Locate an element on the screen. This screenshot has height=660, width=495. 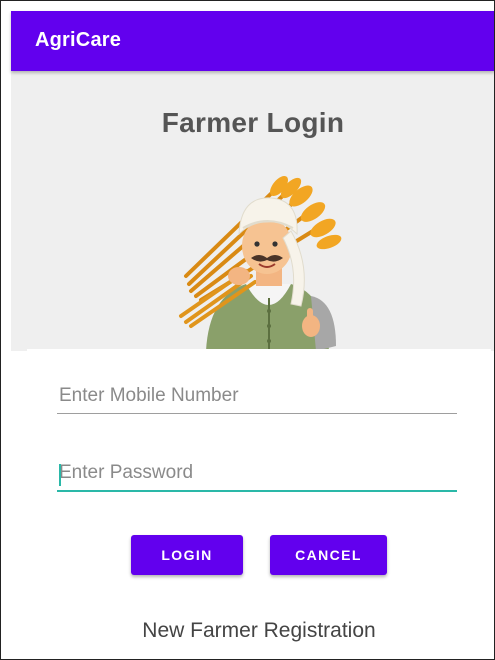
app-bar: AgriCare is located at coordinates (252, 41).